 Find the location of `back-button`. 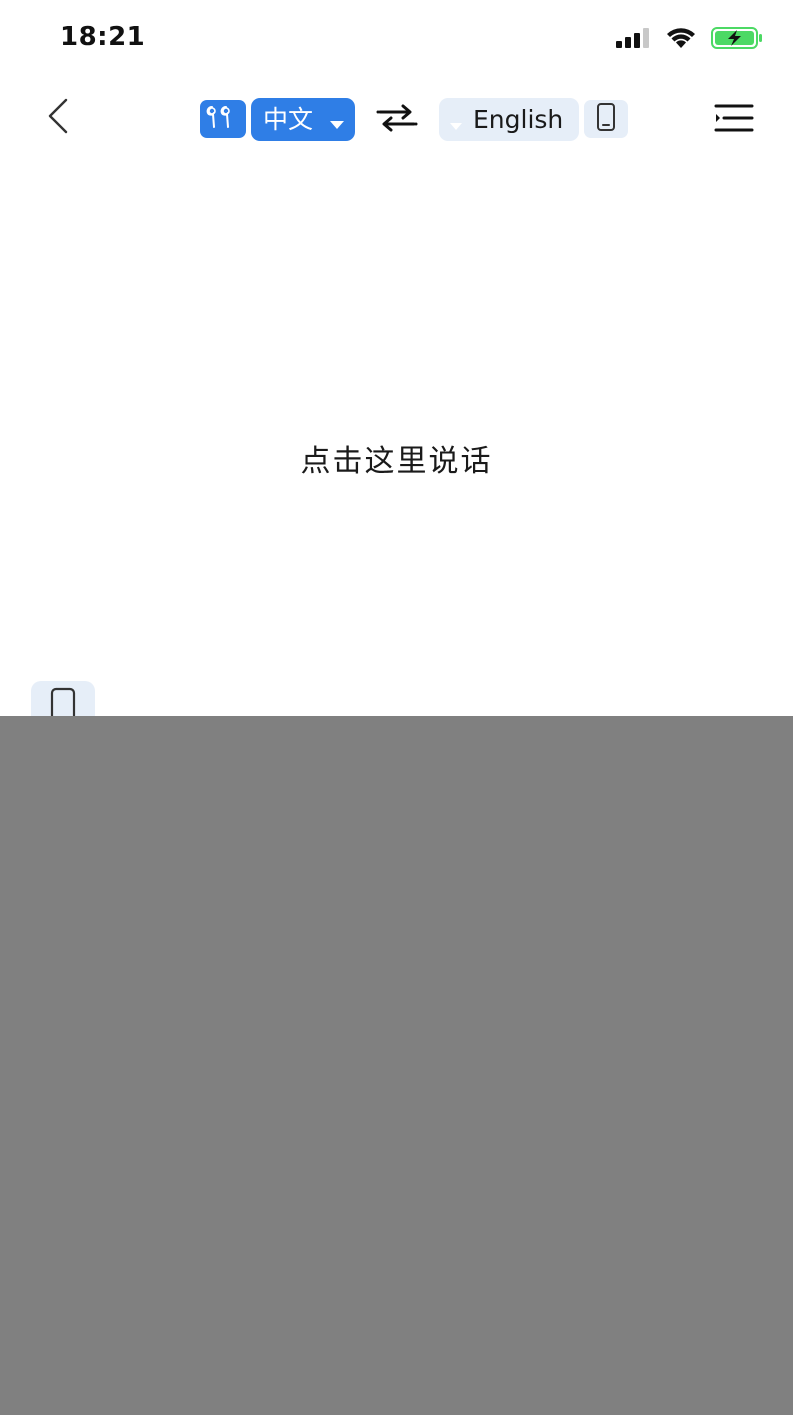

back-button is located at coordinates (58, 118).